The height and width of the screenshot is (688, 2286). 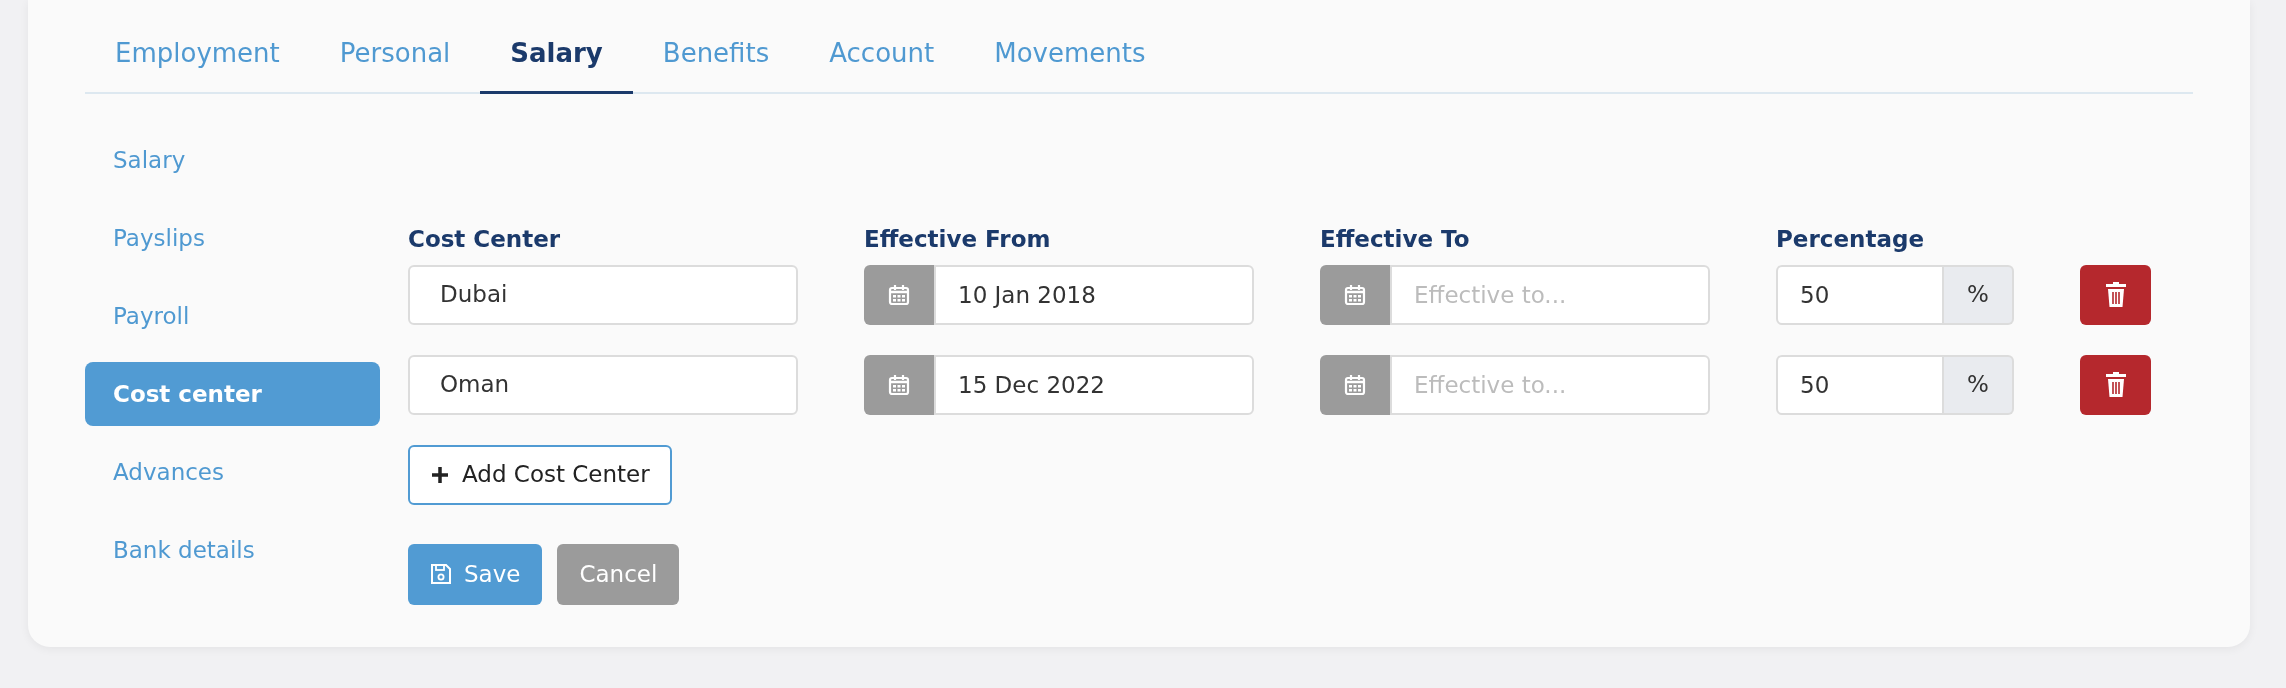 What do you see at coordinates (1094, 384) in the screenshot?
I see `date-field: 15 Dec 2022` at bounding box center [1094, 384].